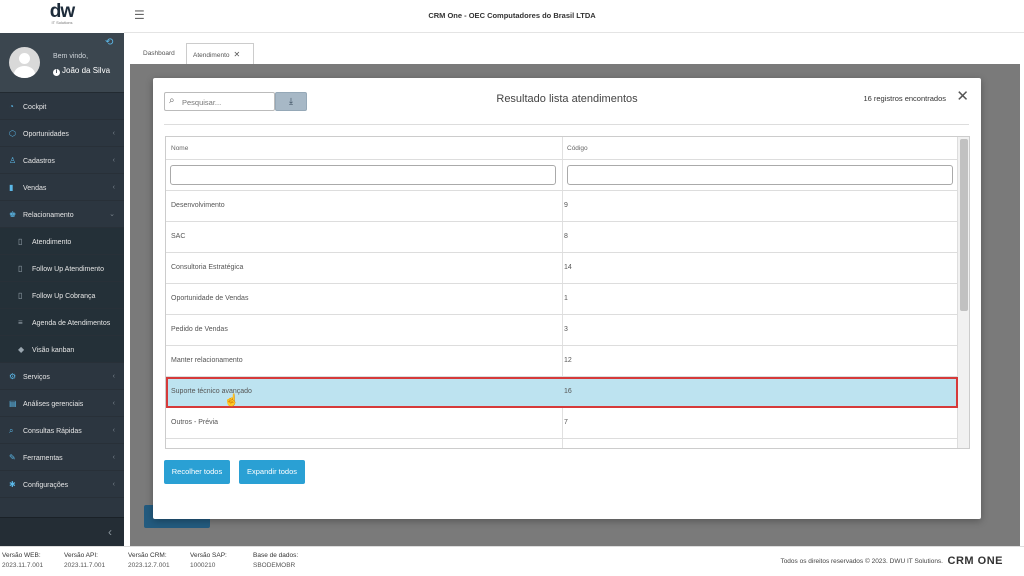  What do you see at coordinates (68, 269) in the screenshot?
I see `sidebar-item-label: Follow Up Atendimento` at bounding box center [68, 269].